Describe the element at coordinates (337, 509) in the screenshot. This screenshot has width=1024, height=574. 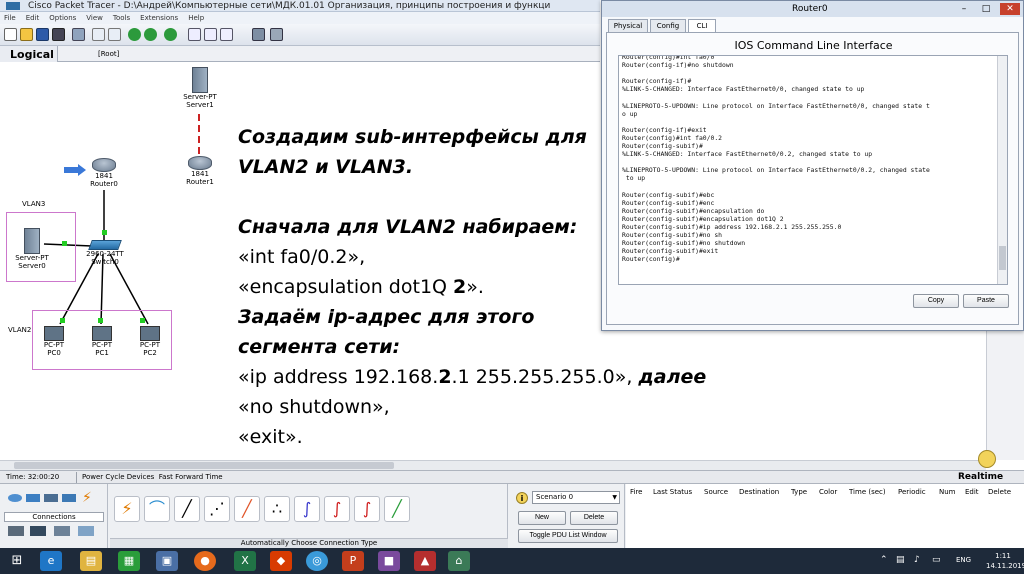
I see `serial-dce-cable-icon: ∫` at that location.